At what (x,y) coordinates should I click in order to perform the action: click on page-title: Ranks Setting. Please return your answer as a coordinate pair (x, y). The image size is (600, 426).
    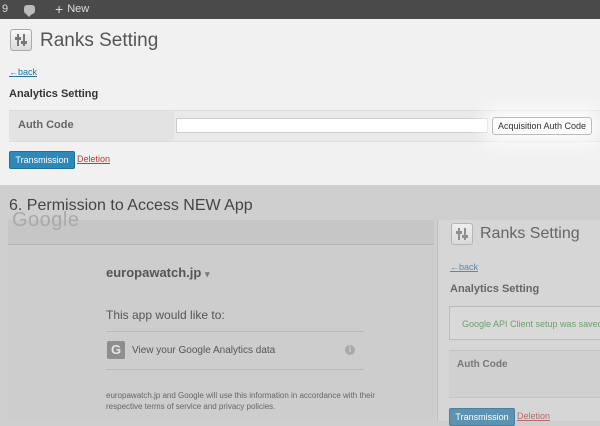
    Looking at the image, I should click on (99, 40).